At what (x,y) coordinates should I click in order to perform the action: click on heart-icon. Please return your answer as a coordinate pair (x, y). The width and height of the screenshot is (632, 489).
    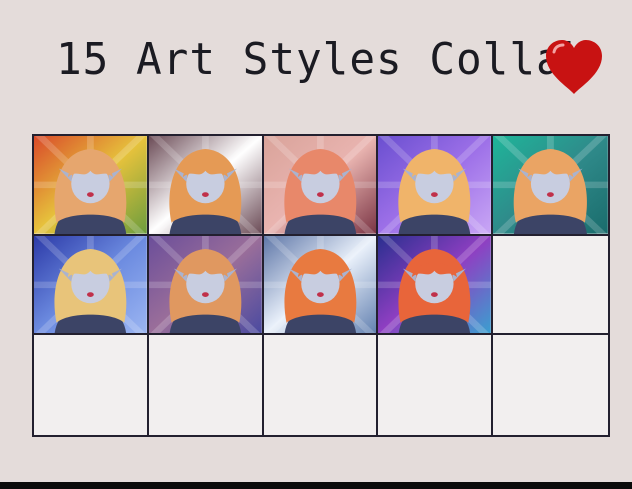
    Looking at the image, I should click on (574, 67).